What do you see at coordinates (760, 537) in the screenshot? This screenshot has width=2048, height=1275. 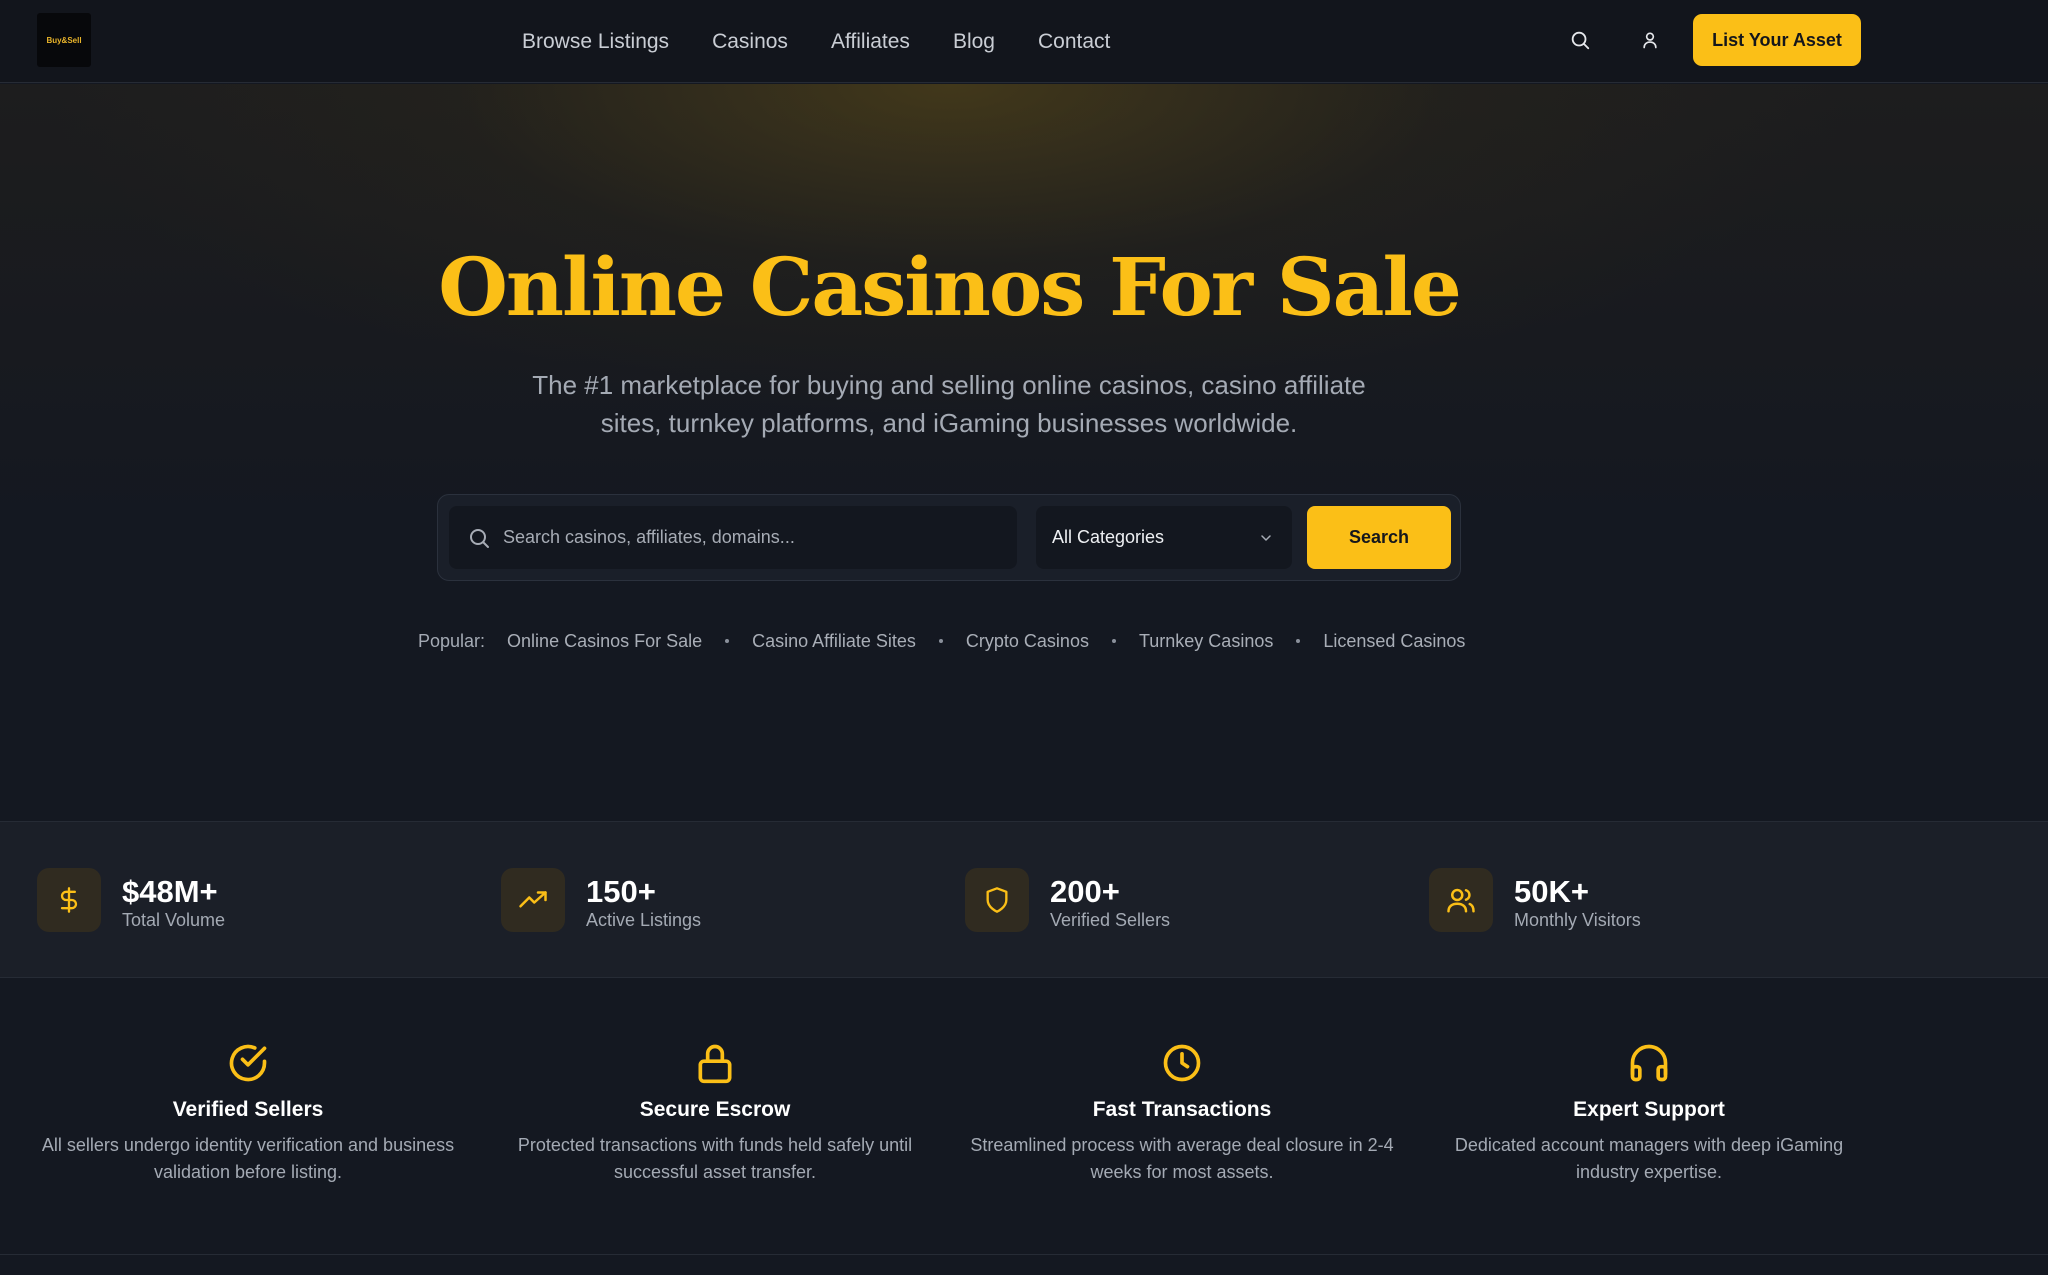 I see `search-input` at bounding box center [760, 537].